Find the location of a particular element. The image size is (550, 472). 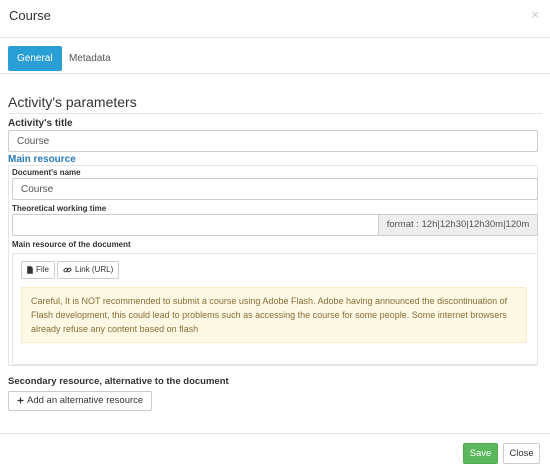

main-resource-heading: Main resource is located at coordinates (42, 159).